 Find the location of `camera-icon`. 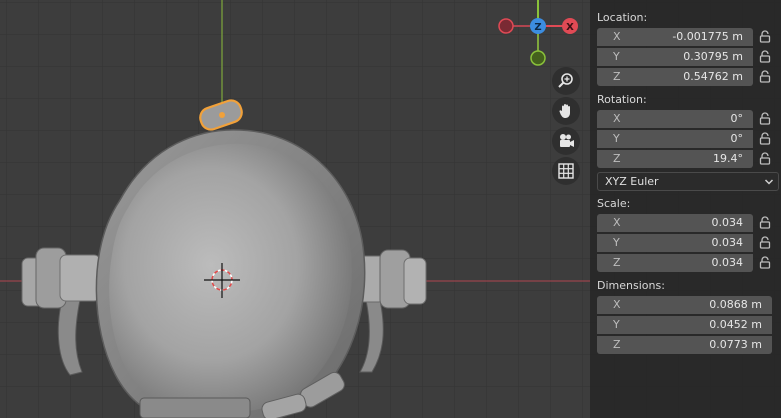

camera-icon is located at coordinates (567, 140).